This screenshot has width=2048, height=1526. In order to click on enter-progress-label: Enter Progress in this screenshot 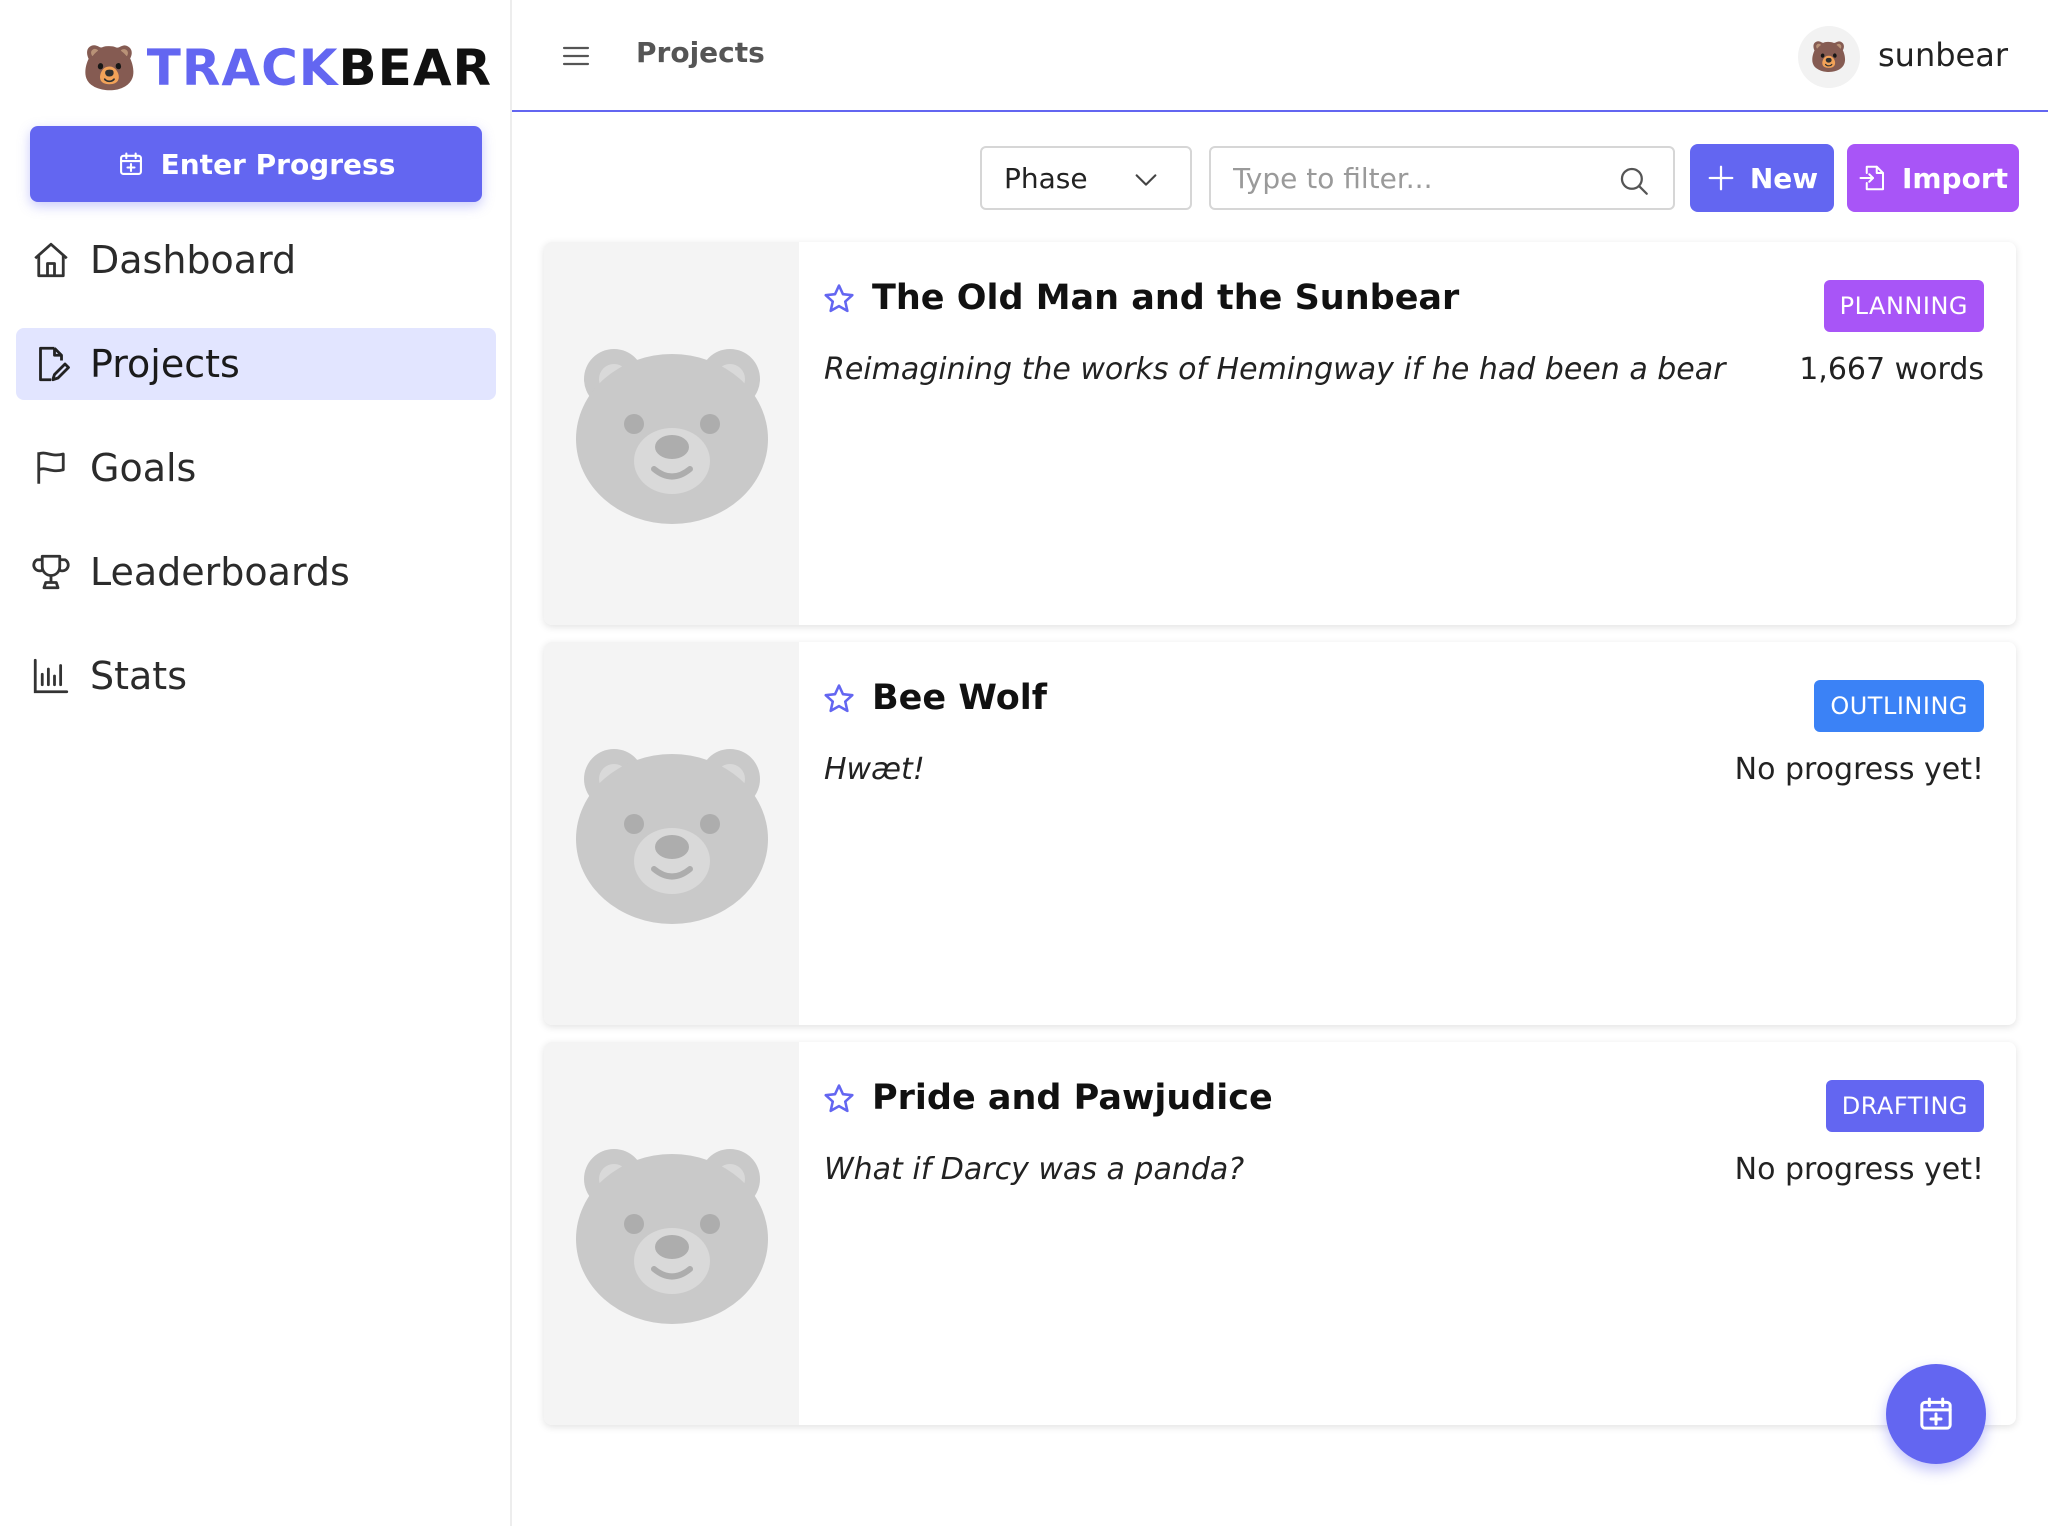, I will do `click(278, 164)`.